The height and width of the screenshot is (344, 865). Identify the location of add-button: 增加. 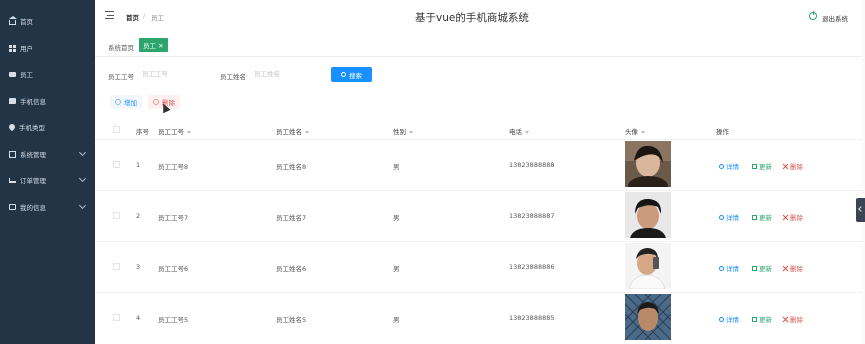
(126, 102).